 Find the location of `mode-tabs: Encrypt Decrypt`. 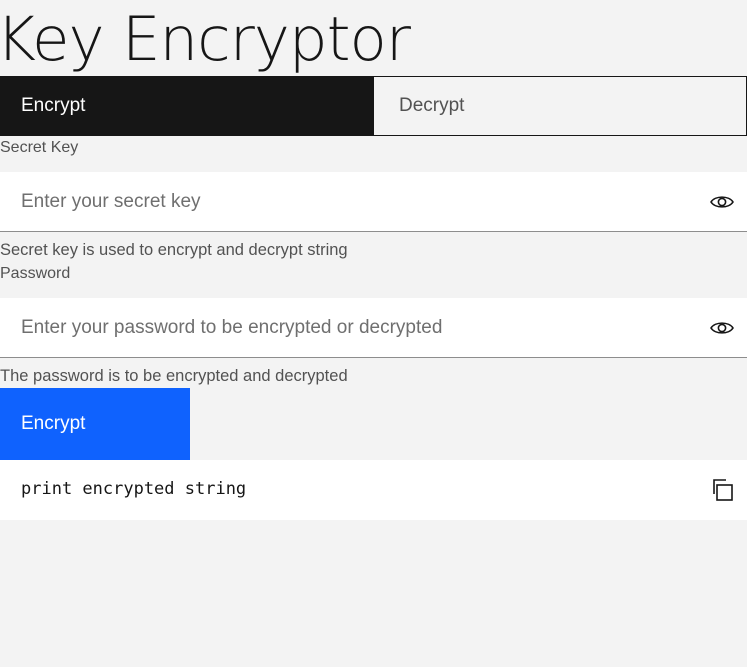

mode-tabs: Encrypt Decrypt is located at coordinates (373, 106).